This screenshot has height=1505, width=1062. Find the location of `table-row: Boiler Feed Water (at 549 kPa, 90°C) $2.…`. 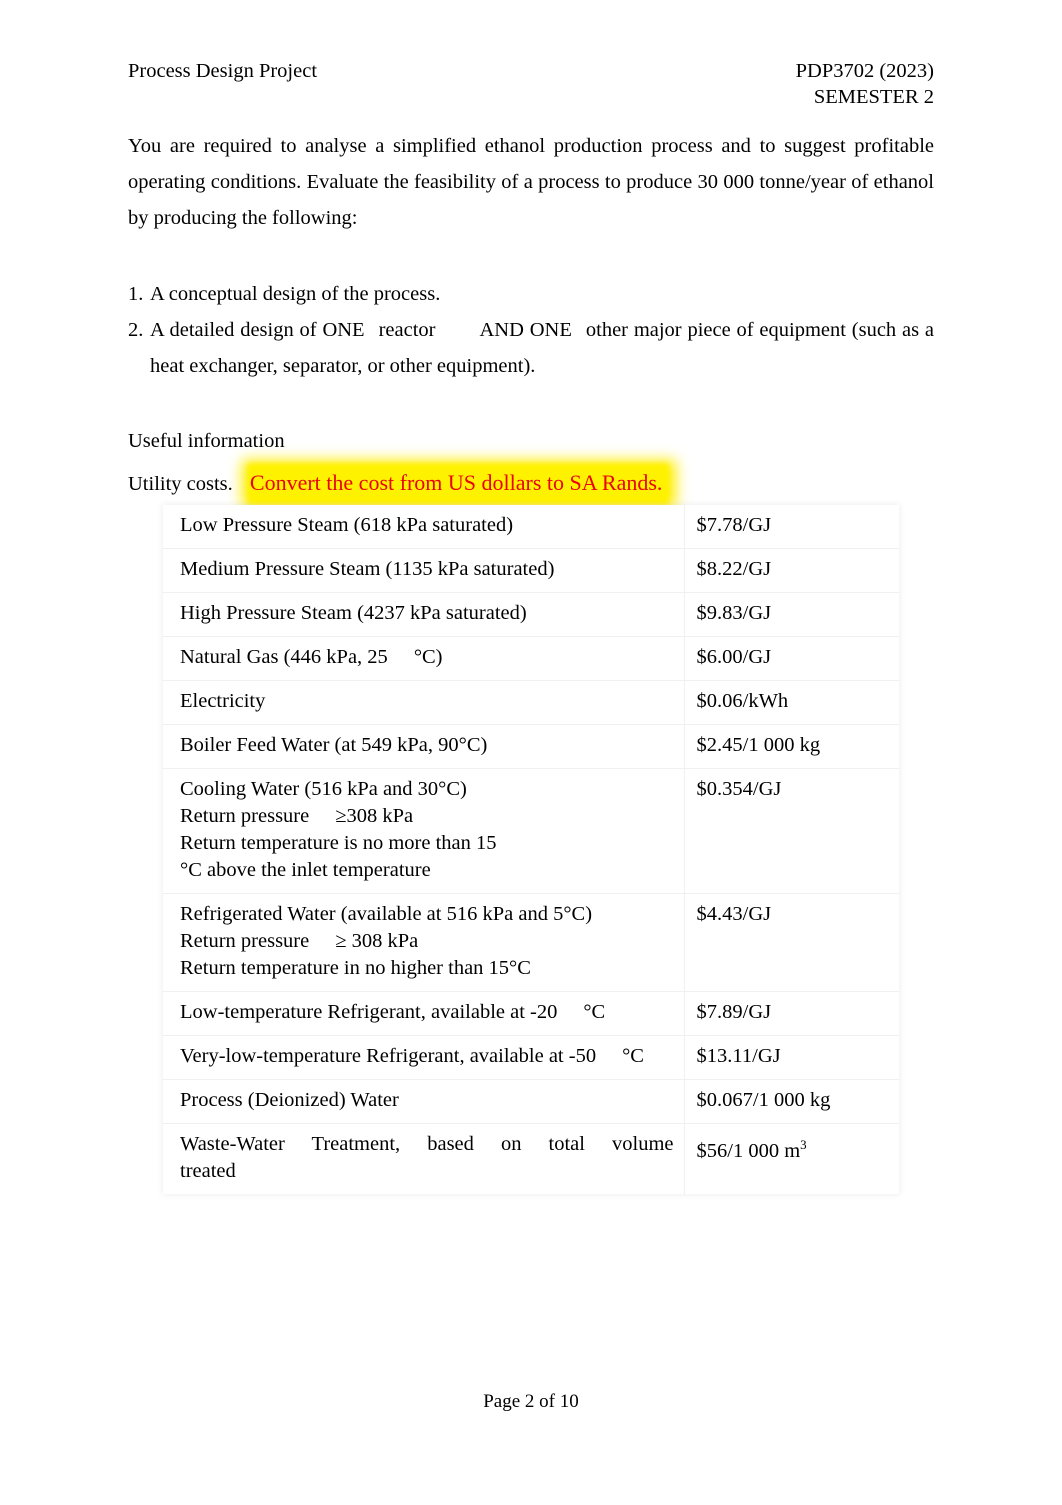

table-row: Boiler Feed Water (at 549 kPa, 90°C) $2.… is located at coordinates (531, 746).